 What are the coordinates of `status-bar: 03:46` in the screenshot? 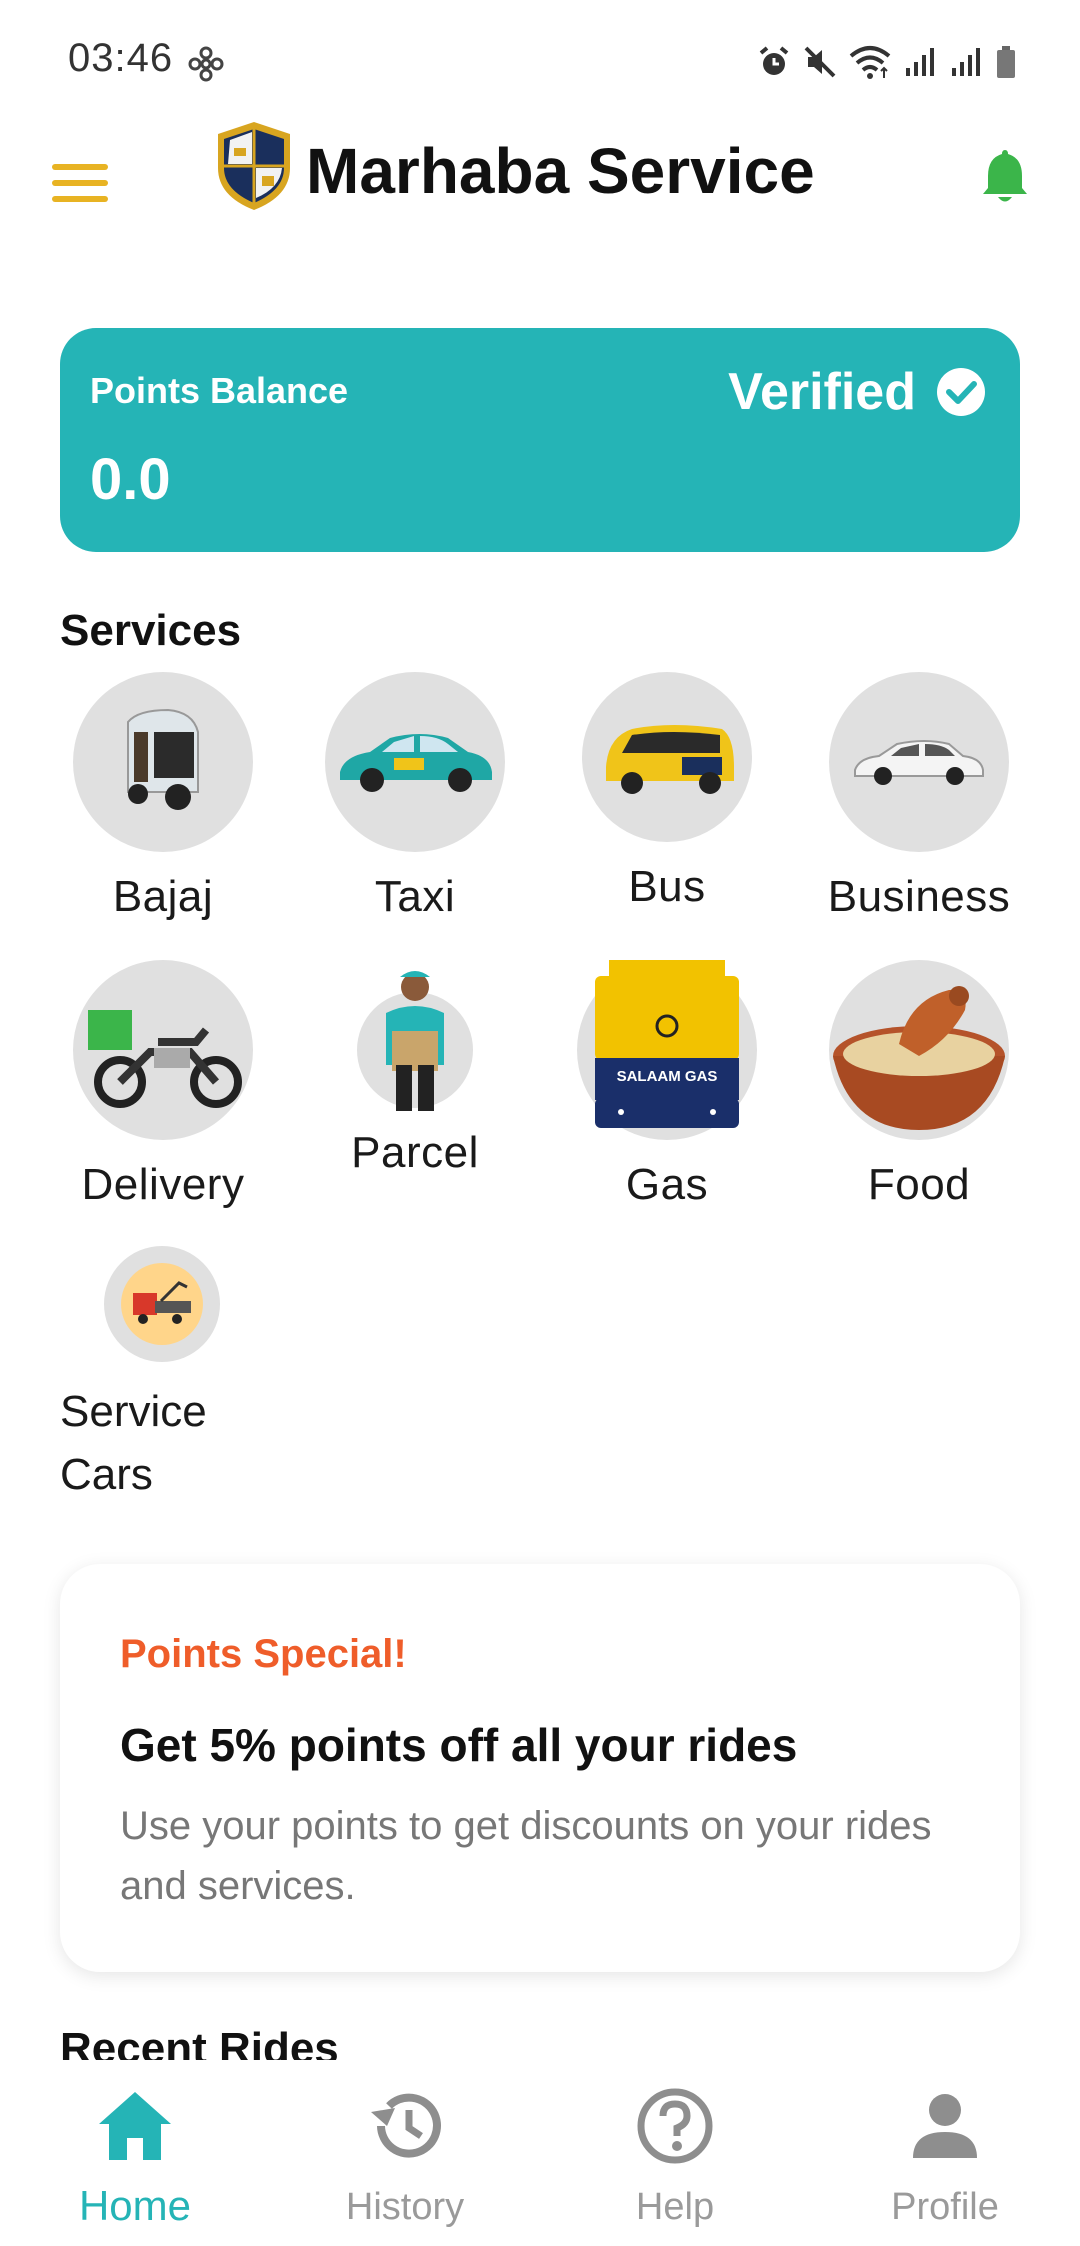 It's located at (540, 60).